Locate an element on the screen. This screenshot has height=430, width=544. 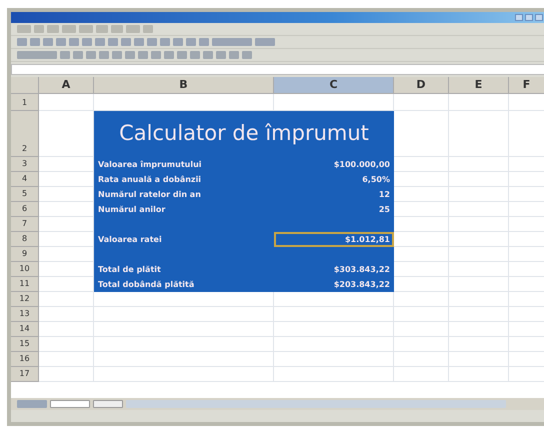
value-cell: $1.012,81 is located at coordinates (334, 239).